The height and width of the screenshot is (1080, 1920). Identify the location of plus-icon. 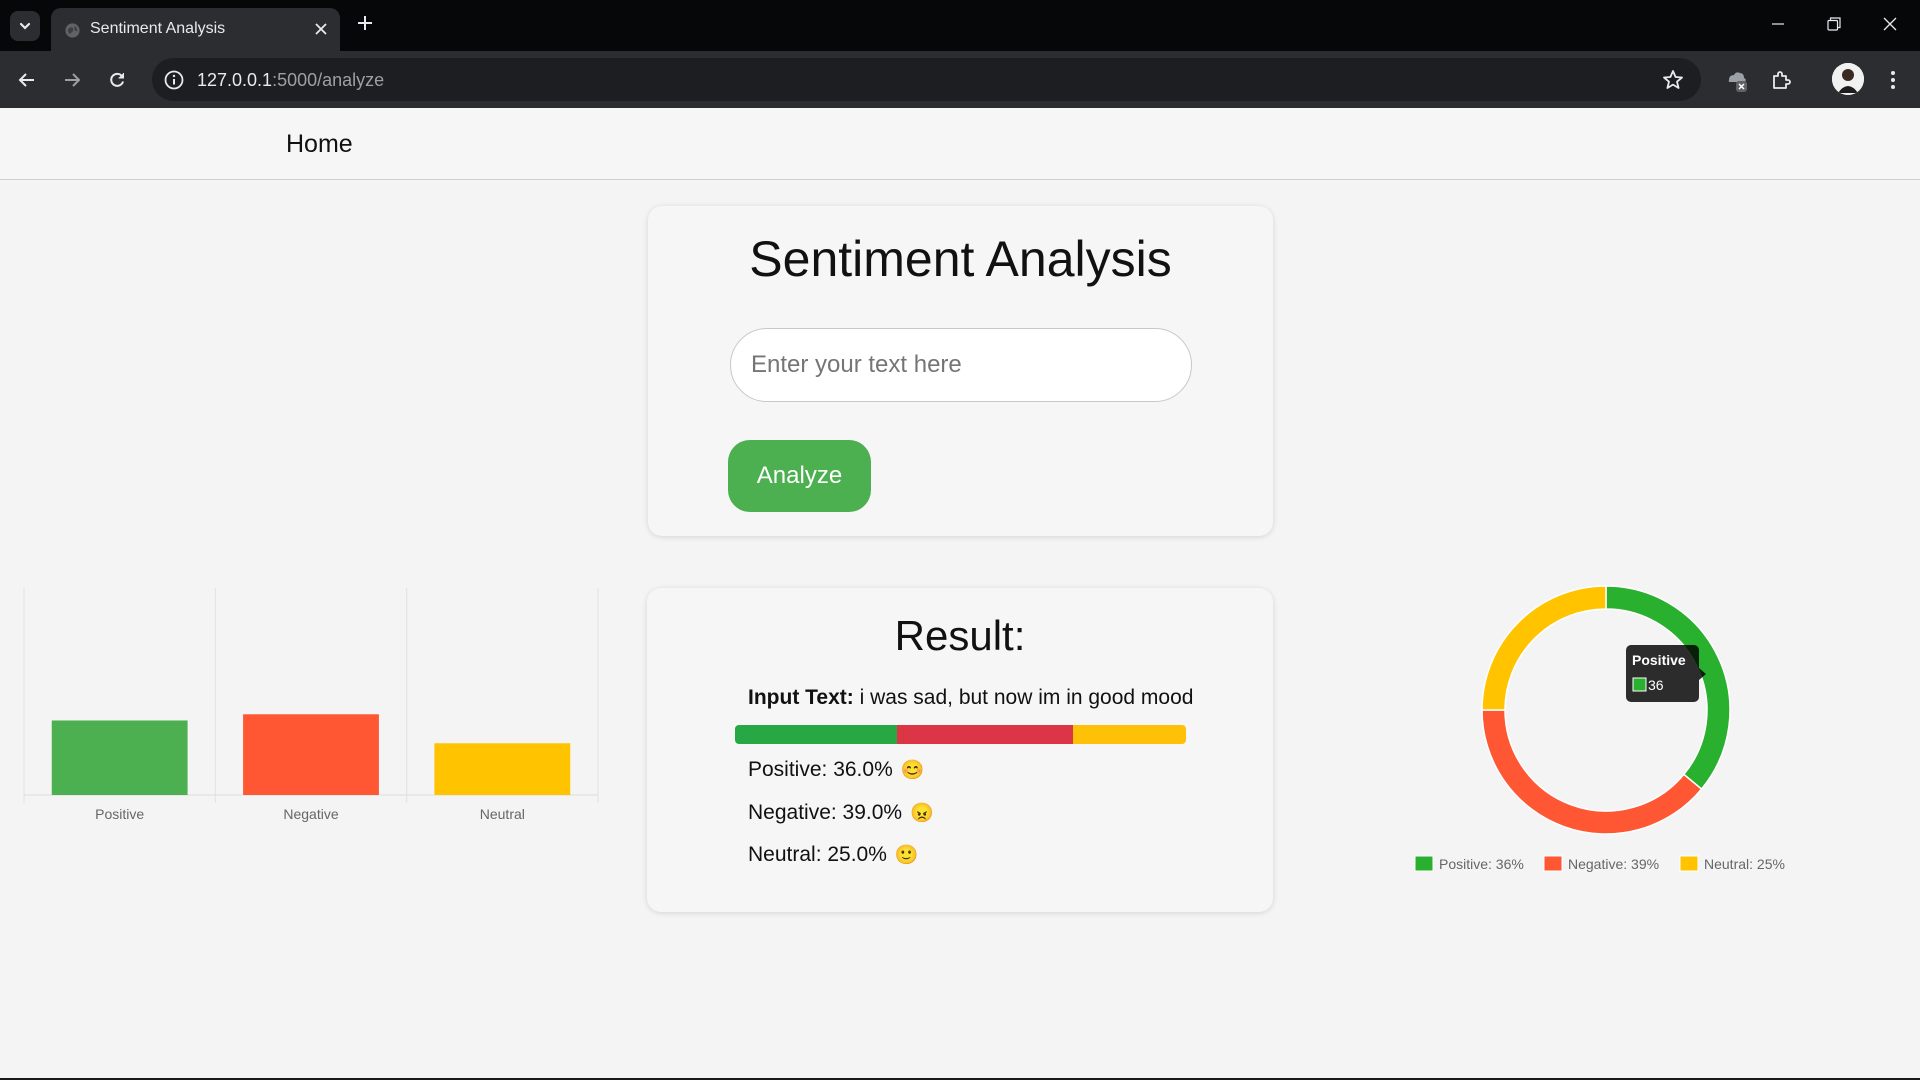
(365, 23).